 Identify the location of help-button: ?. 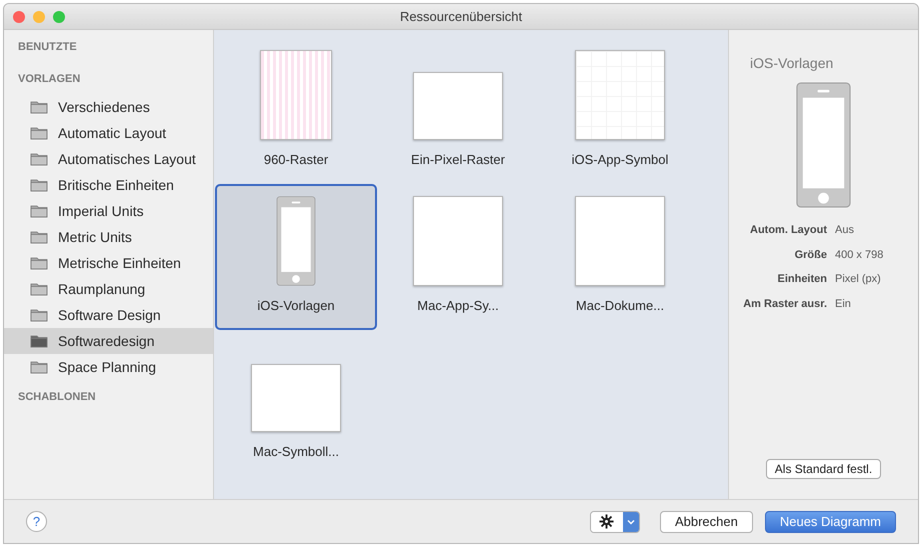
(36, 521).